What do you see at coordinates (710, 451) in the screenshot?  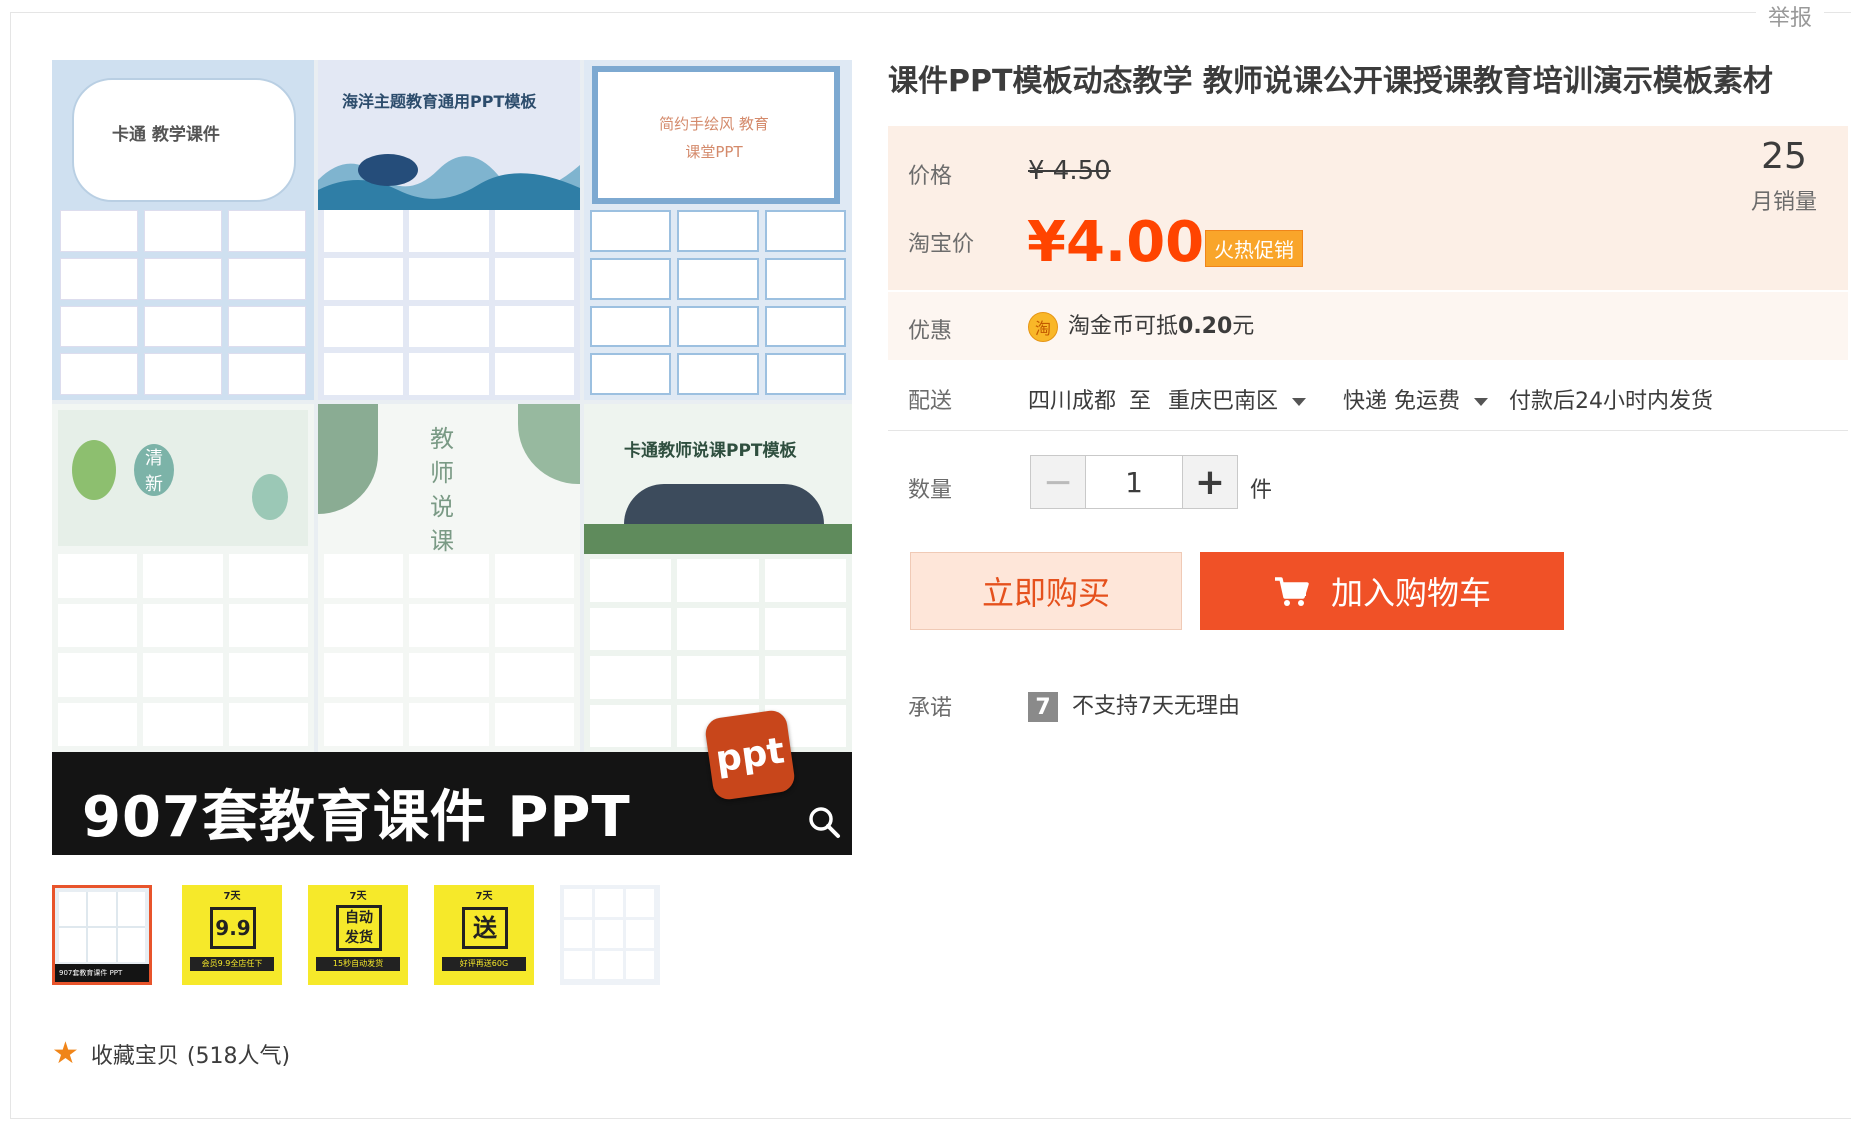 I see `tile-title: 卡通教师说课PPT模板` at bounding box center [710, 451].